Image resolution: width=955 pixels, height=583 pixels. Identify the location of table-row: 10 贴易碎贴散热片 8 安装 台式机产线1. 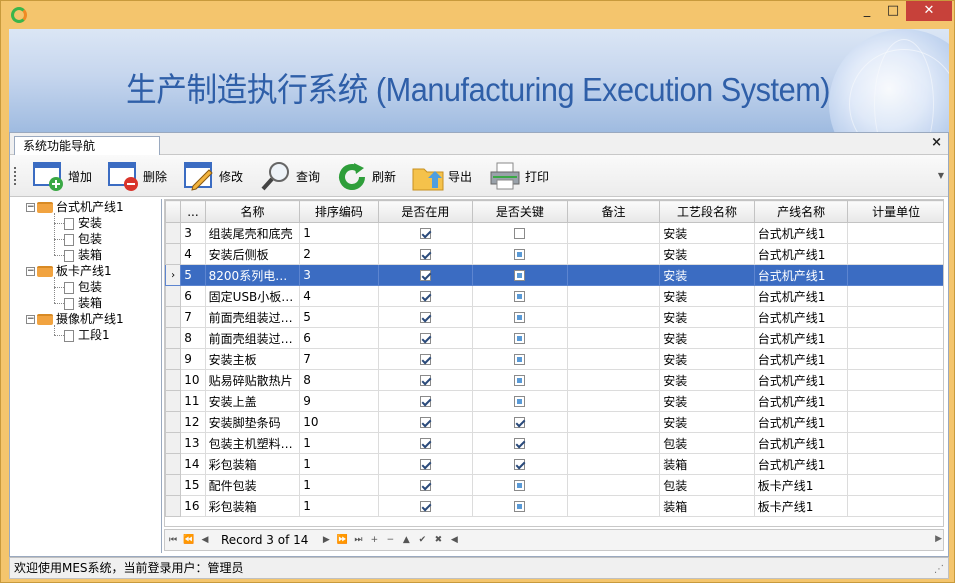
(554, 380).